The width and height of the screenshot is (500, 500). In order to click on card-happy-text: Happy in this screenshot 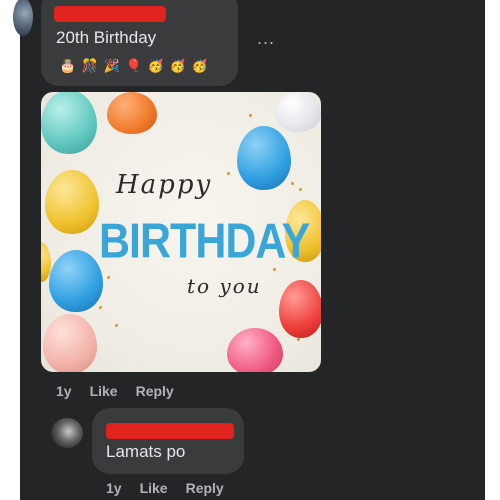, I will do `click(164, 185)`.